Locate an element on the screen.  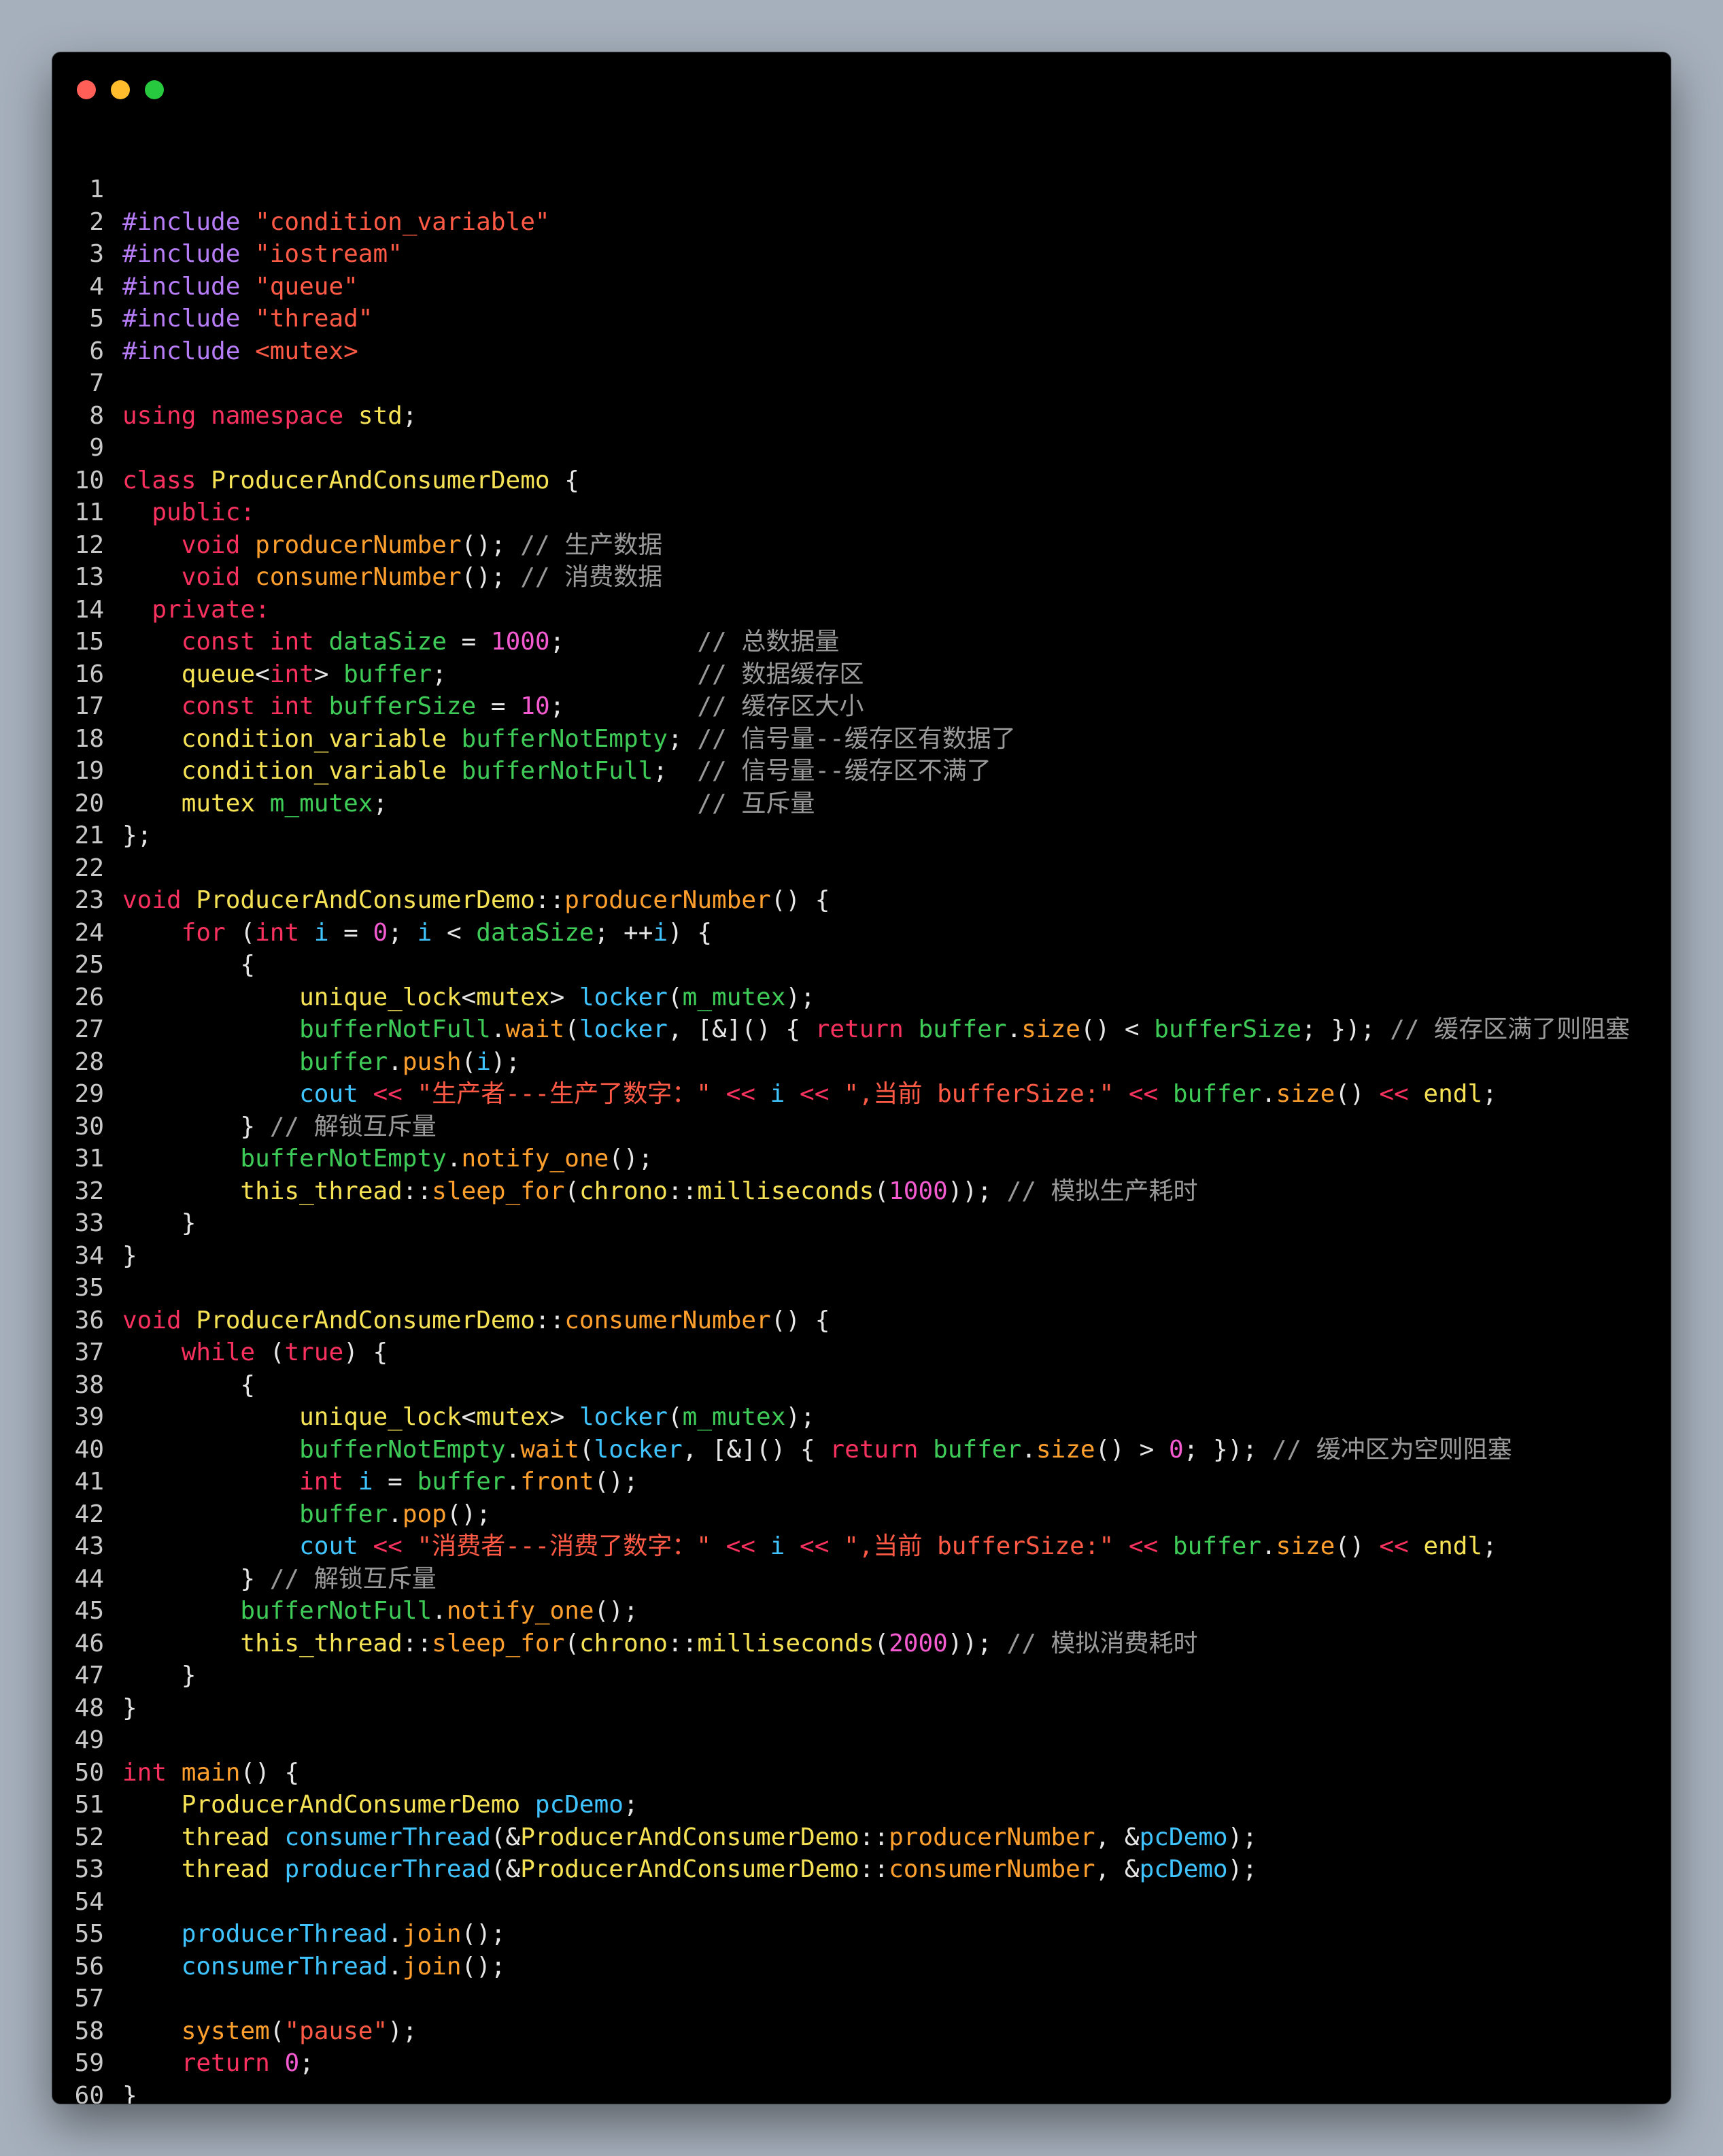
code-token: () is located at coordinates (1357, 1094).